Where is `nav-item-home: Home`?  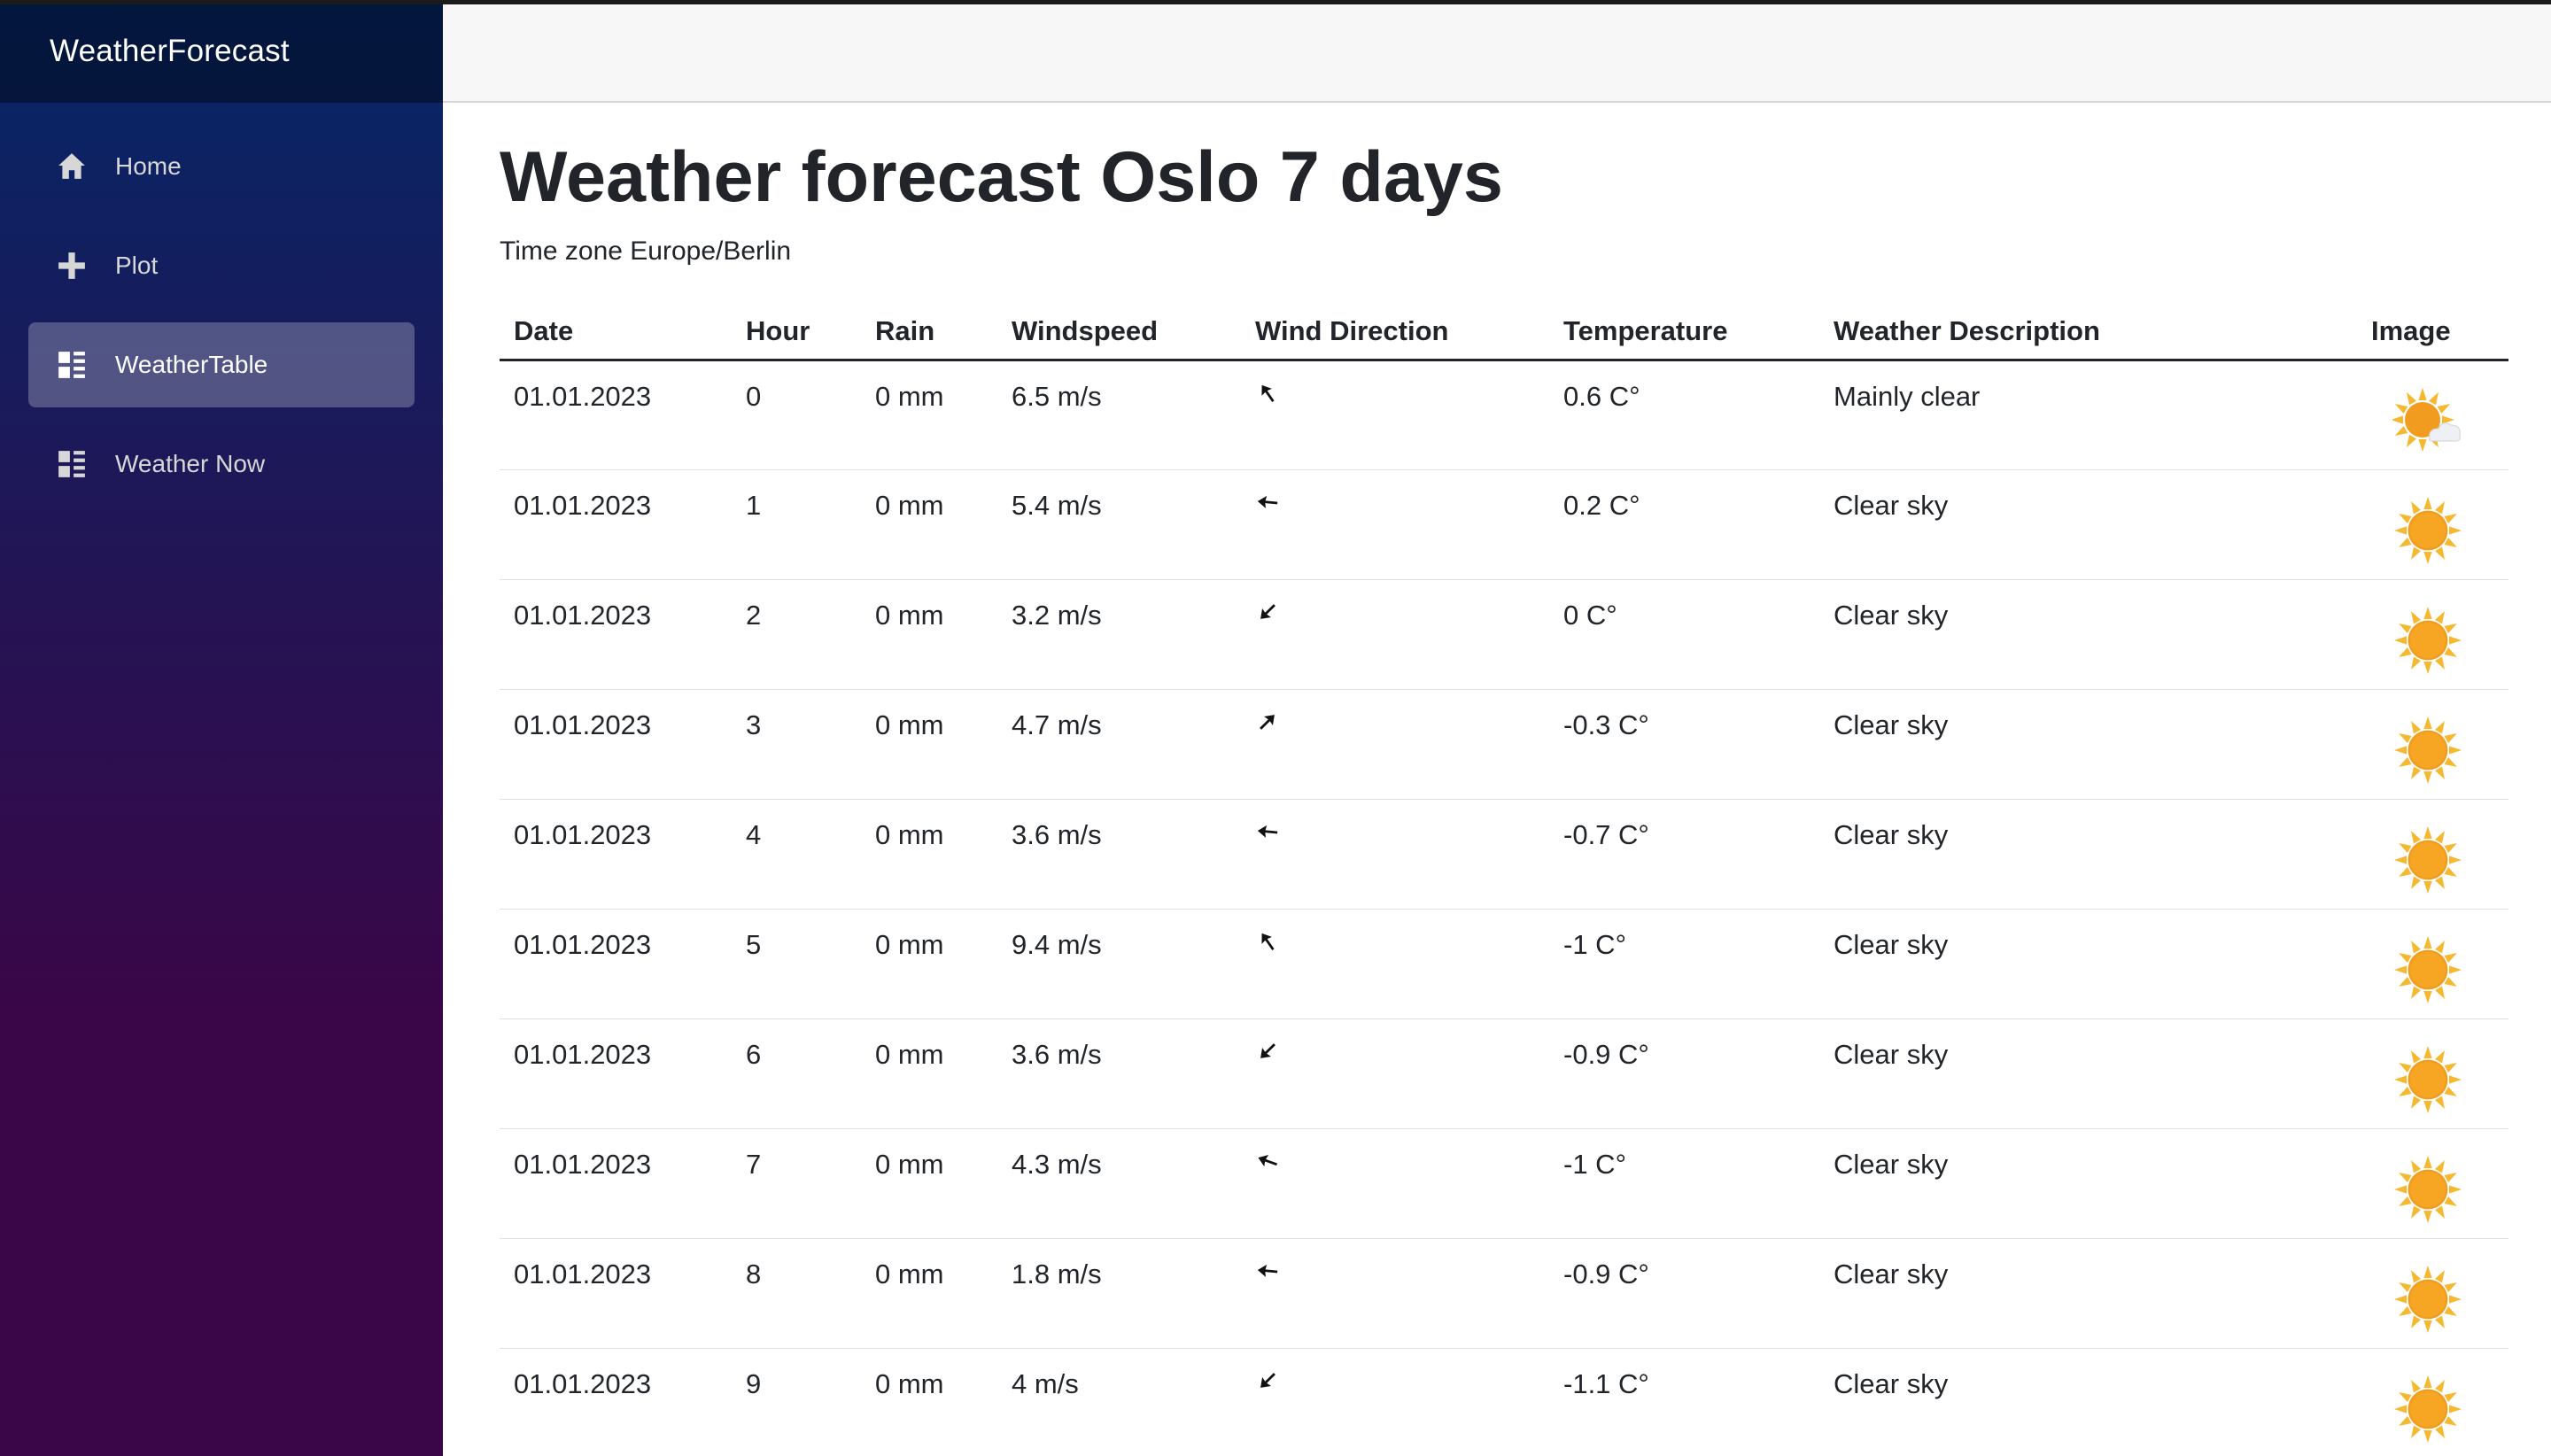 nav-item-home: Home is located at coordinates (222, 166).